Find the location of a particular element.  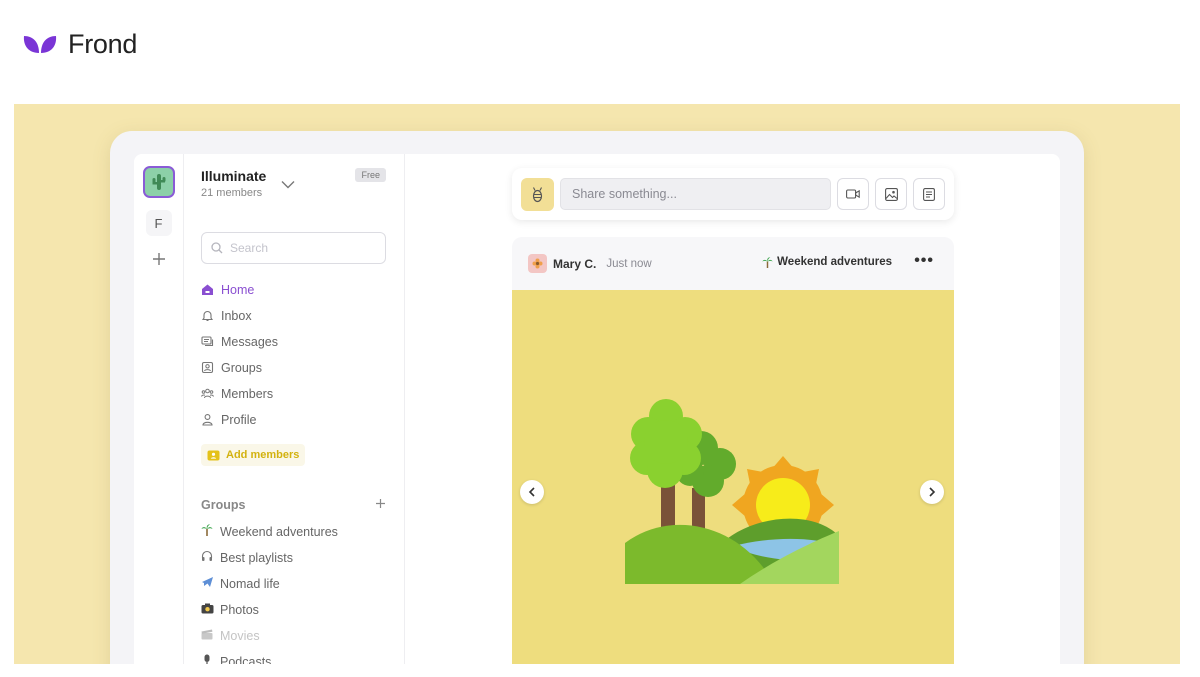

document-icon is located at coordinates (929, 194).